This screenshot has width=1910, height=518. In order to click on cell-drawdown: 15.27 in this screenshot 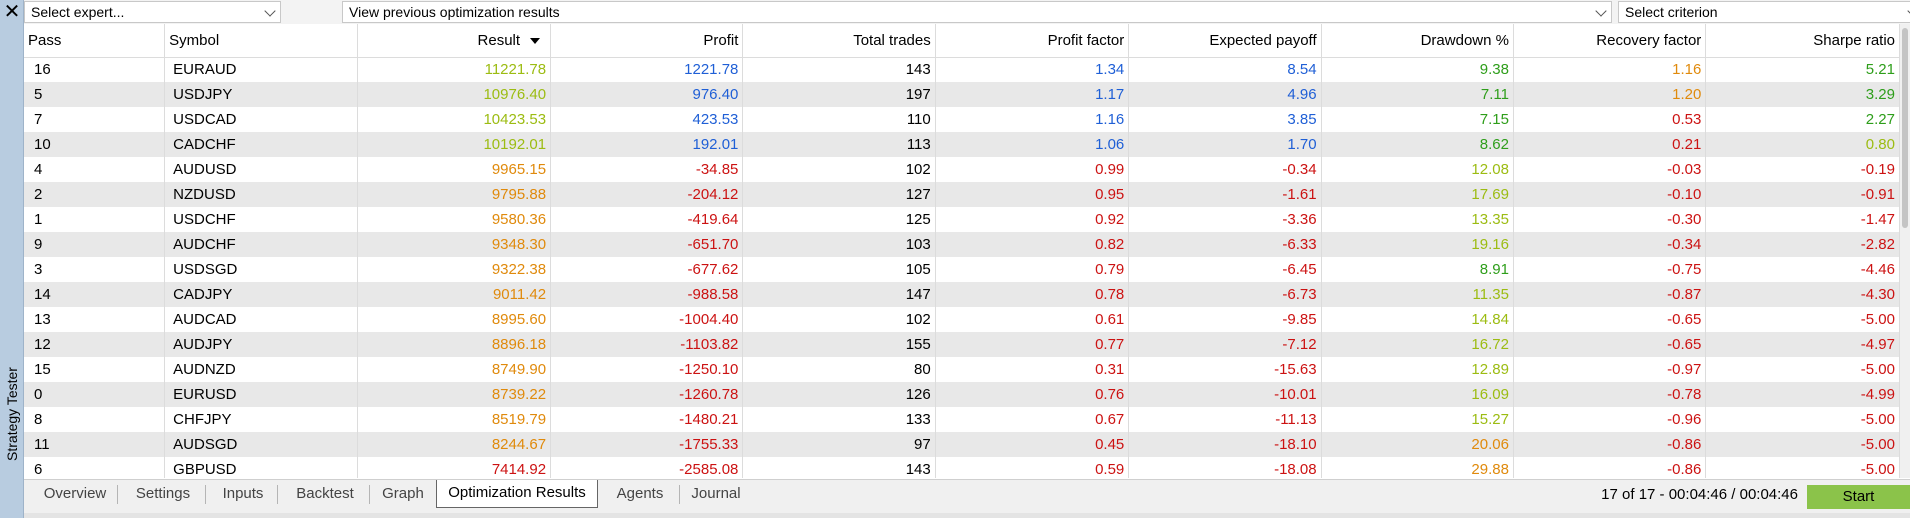, I will do `click(1417, 419)`.